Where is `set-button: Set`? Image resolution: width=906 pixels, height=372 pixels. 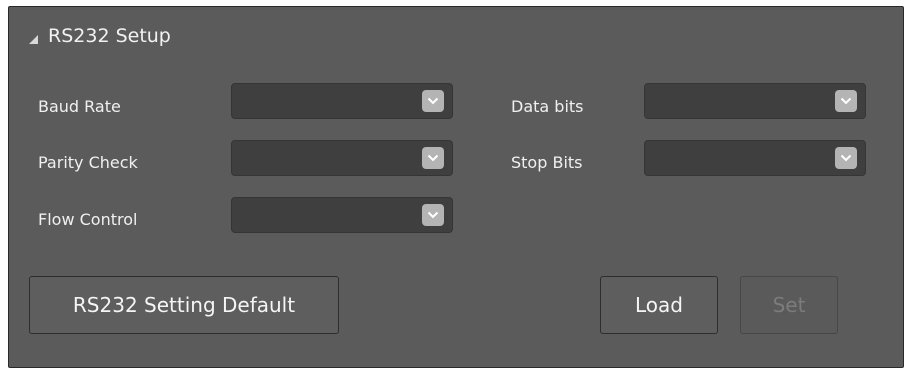
set-button: Set is located at coordinates (789, 305).